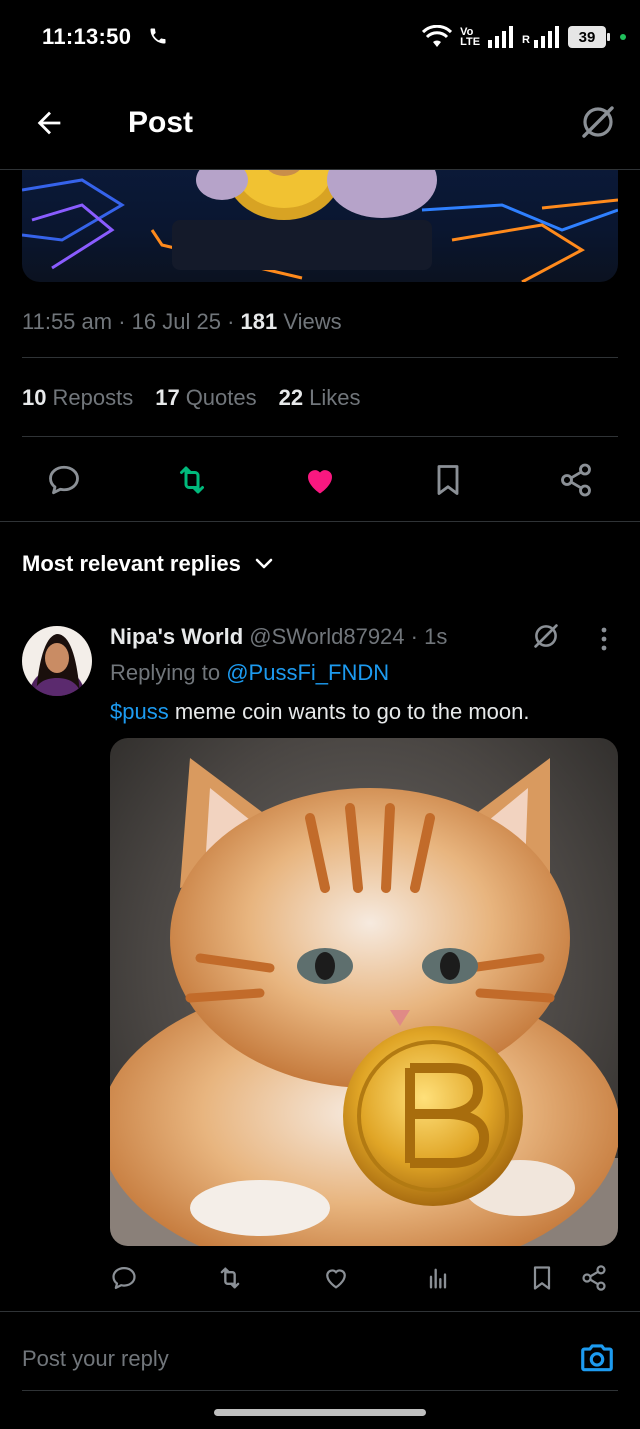 This screenshot has width=640, height=1429. I want to click on home-indicator, so click(320, 1412).